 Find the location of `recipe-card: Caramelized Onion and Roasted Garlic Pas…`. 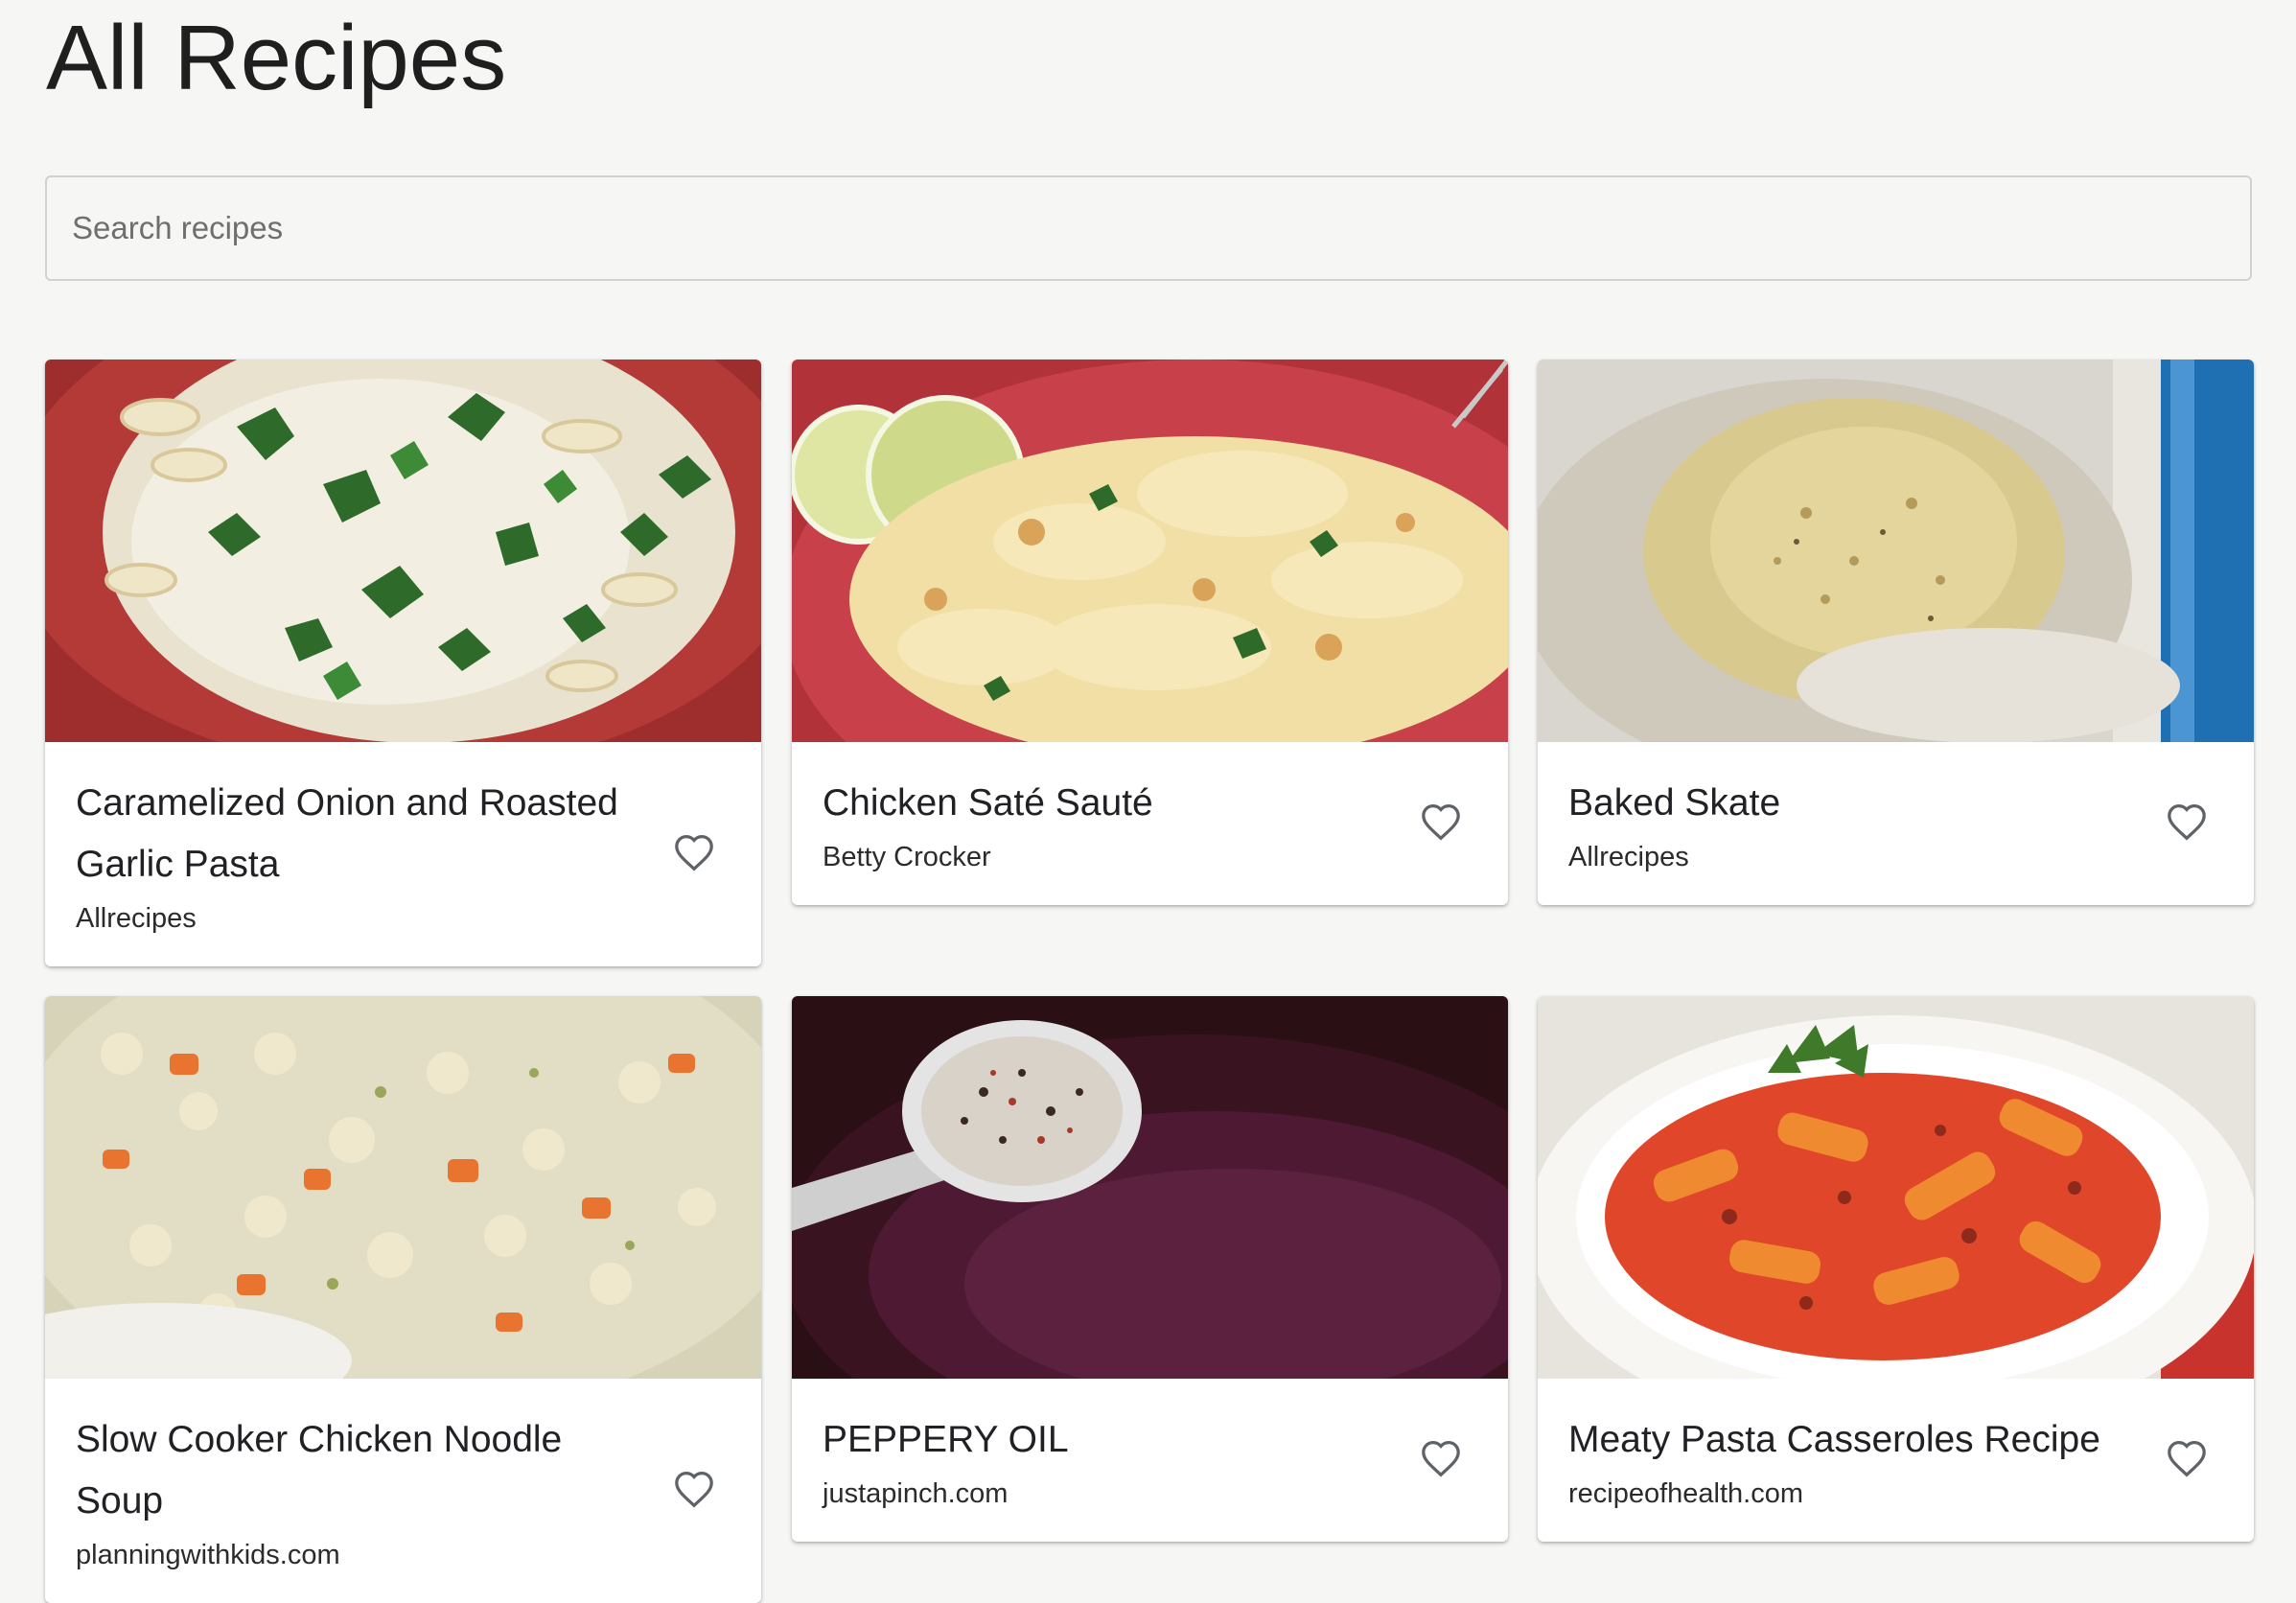

recipe-card: Caramelized Onion and Roasted Garlic Pas… is located at coordinates (403, 663).